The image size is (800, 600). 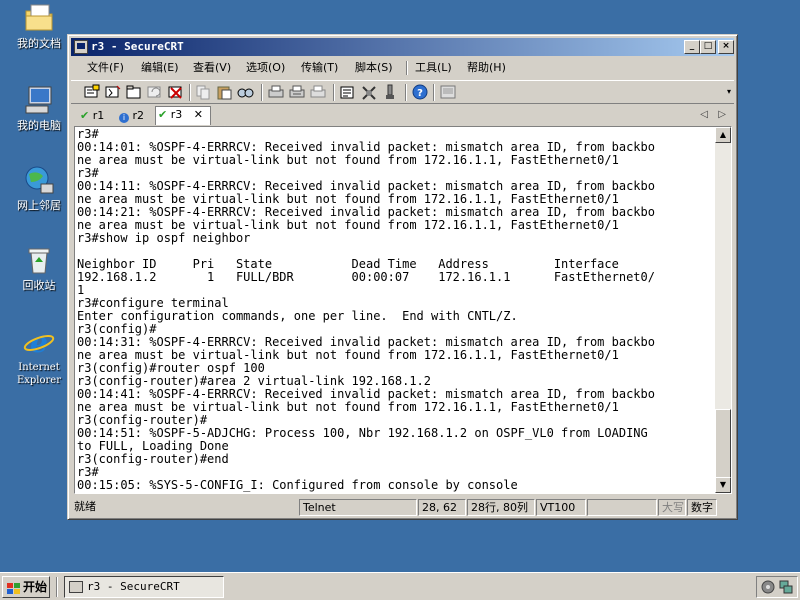 I want to click on desktop-icon-label: 网上邻居, so click(x=39, y=205).